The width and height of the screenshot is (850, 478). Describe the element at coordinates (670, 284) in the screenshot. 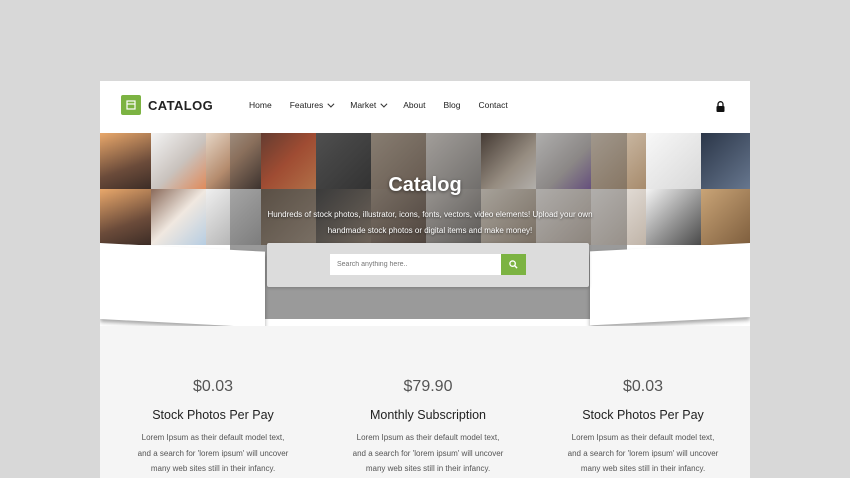

I see `paper-panel-right` at that location.